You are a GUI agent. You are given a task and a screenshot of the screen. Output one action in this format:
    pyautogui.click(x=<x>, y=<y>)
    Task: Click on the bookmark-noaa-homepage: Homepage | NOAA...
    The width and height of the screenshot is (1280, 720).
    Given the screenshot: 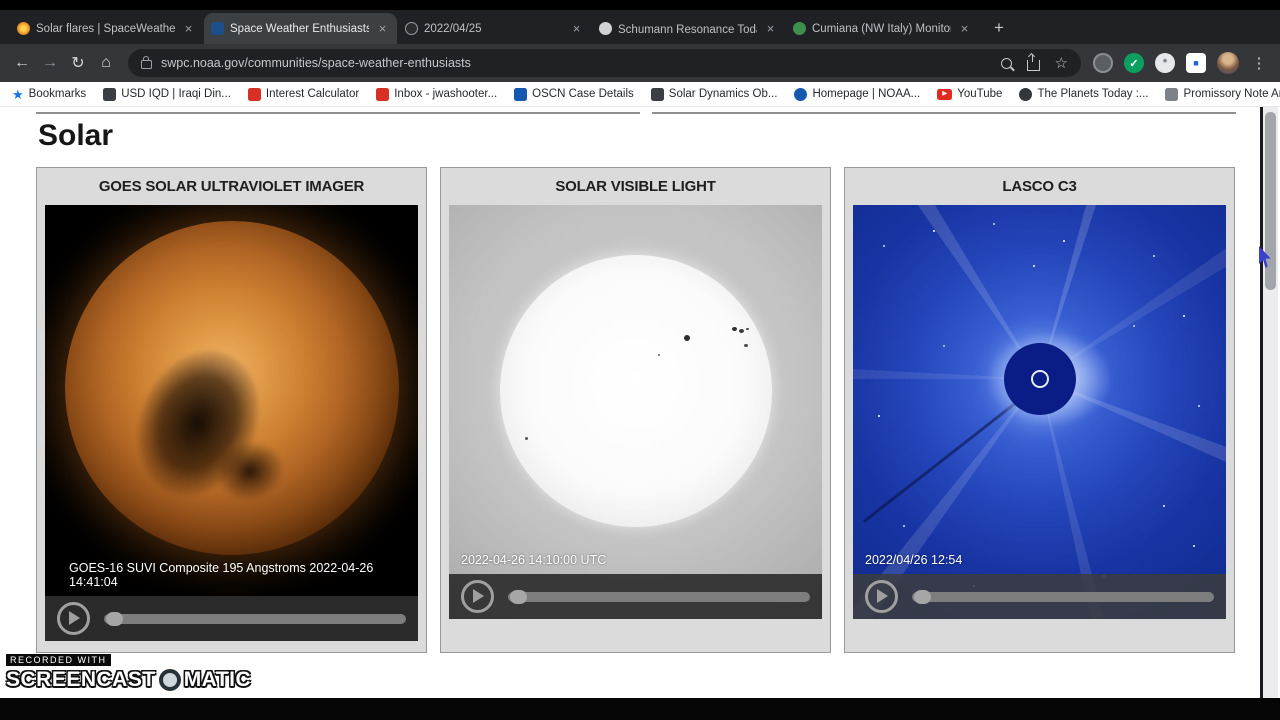 What is the action you would take?
    pyautogui.click(x=857, y=94)
    